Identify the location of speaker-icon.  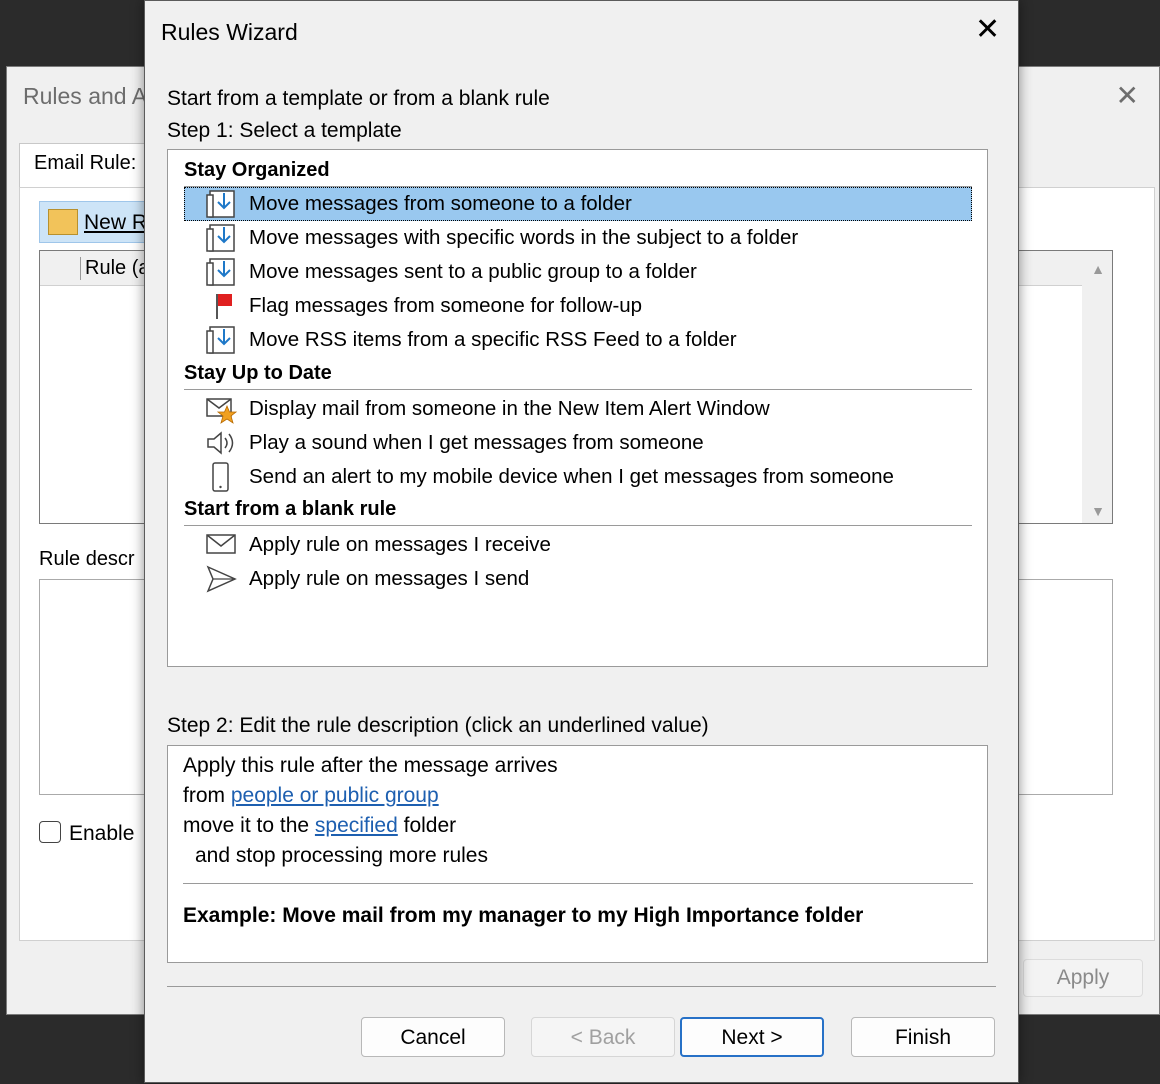
(220, 443).